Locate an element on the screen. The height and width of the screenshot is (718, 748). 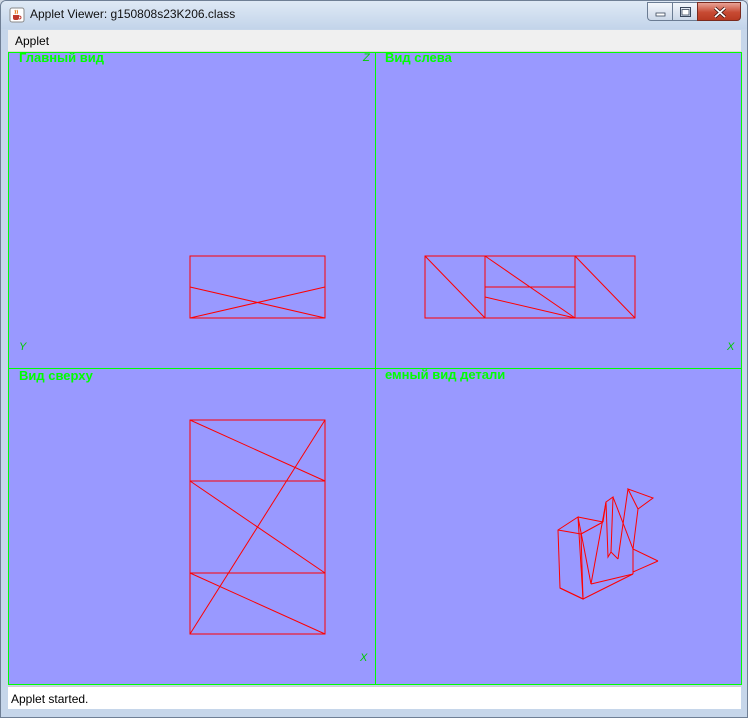
left-axis-x: X is located at coordinates (731, 347).